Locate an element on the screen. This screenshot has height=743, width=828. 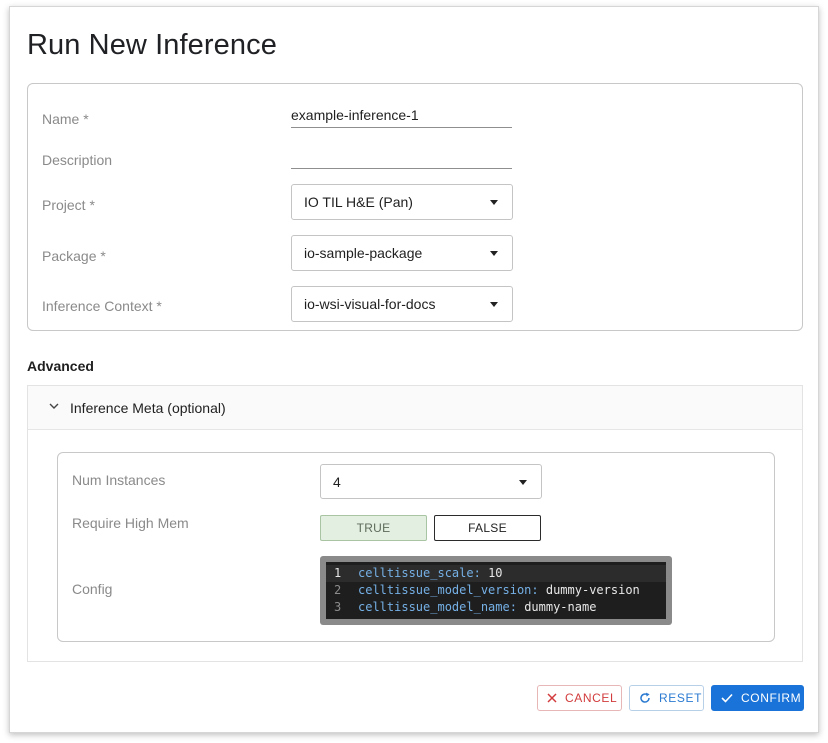
name-label: Name * is located at coordinates (65, 119).